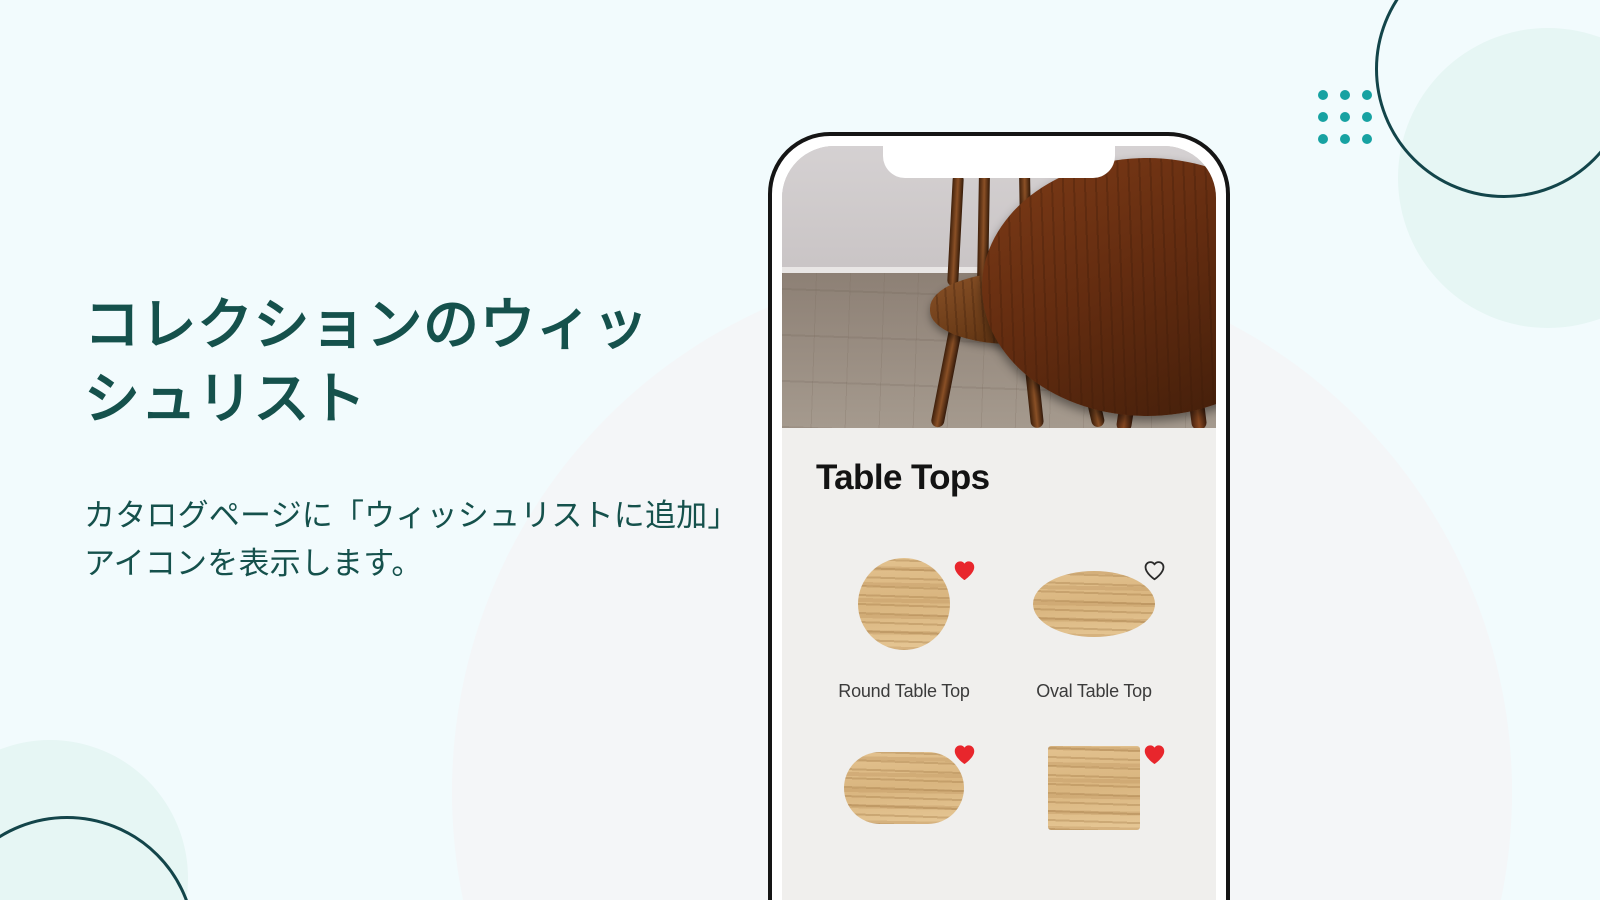 This screenshot has width=1600, height=900. I want to click on background-circle-mint-bottom-left, so click(94, 820).